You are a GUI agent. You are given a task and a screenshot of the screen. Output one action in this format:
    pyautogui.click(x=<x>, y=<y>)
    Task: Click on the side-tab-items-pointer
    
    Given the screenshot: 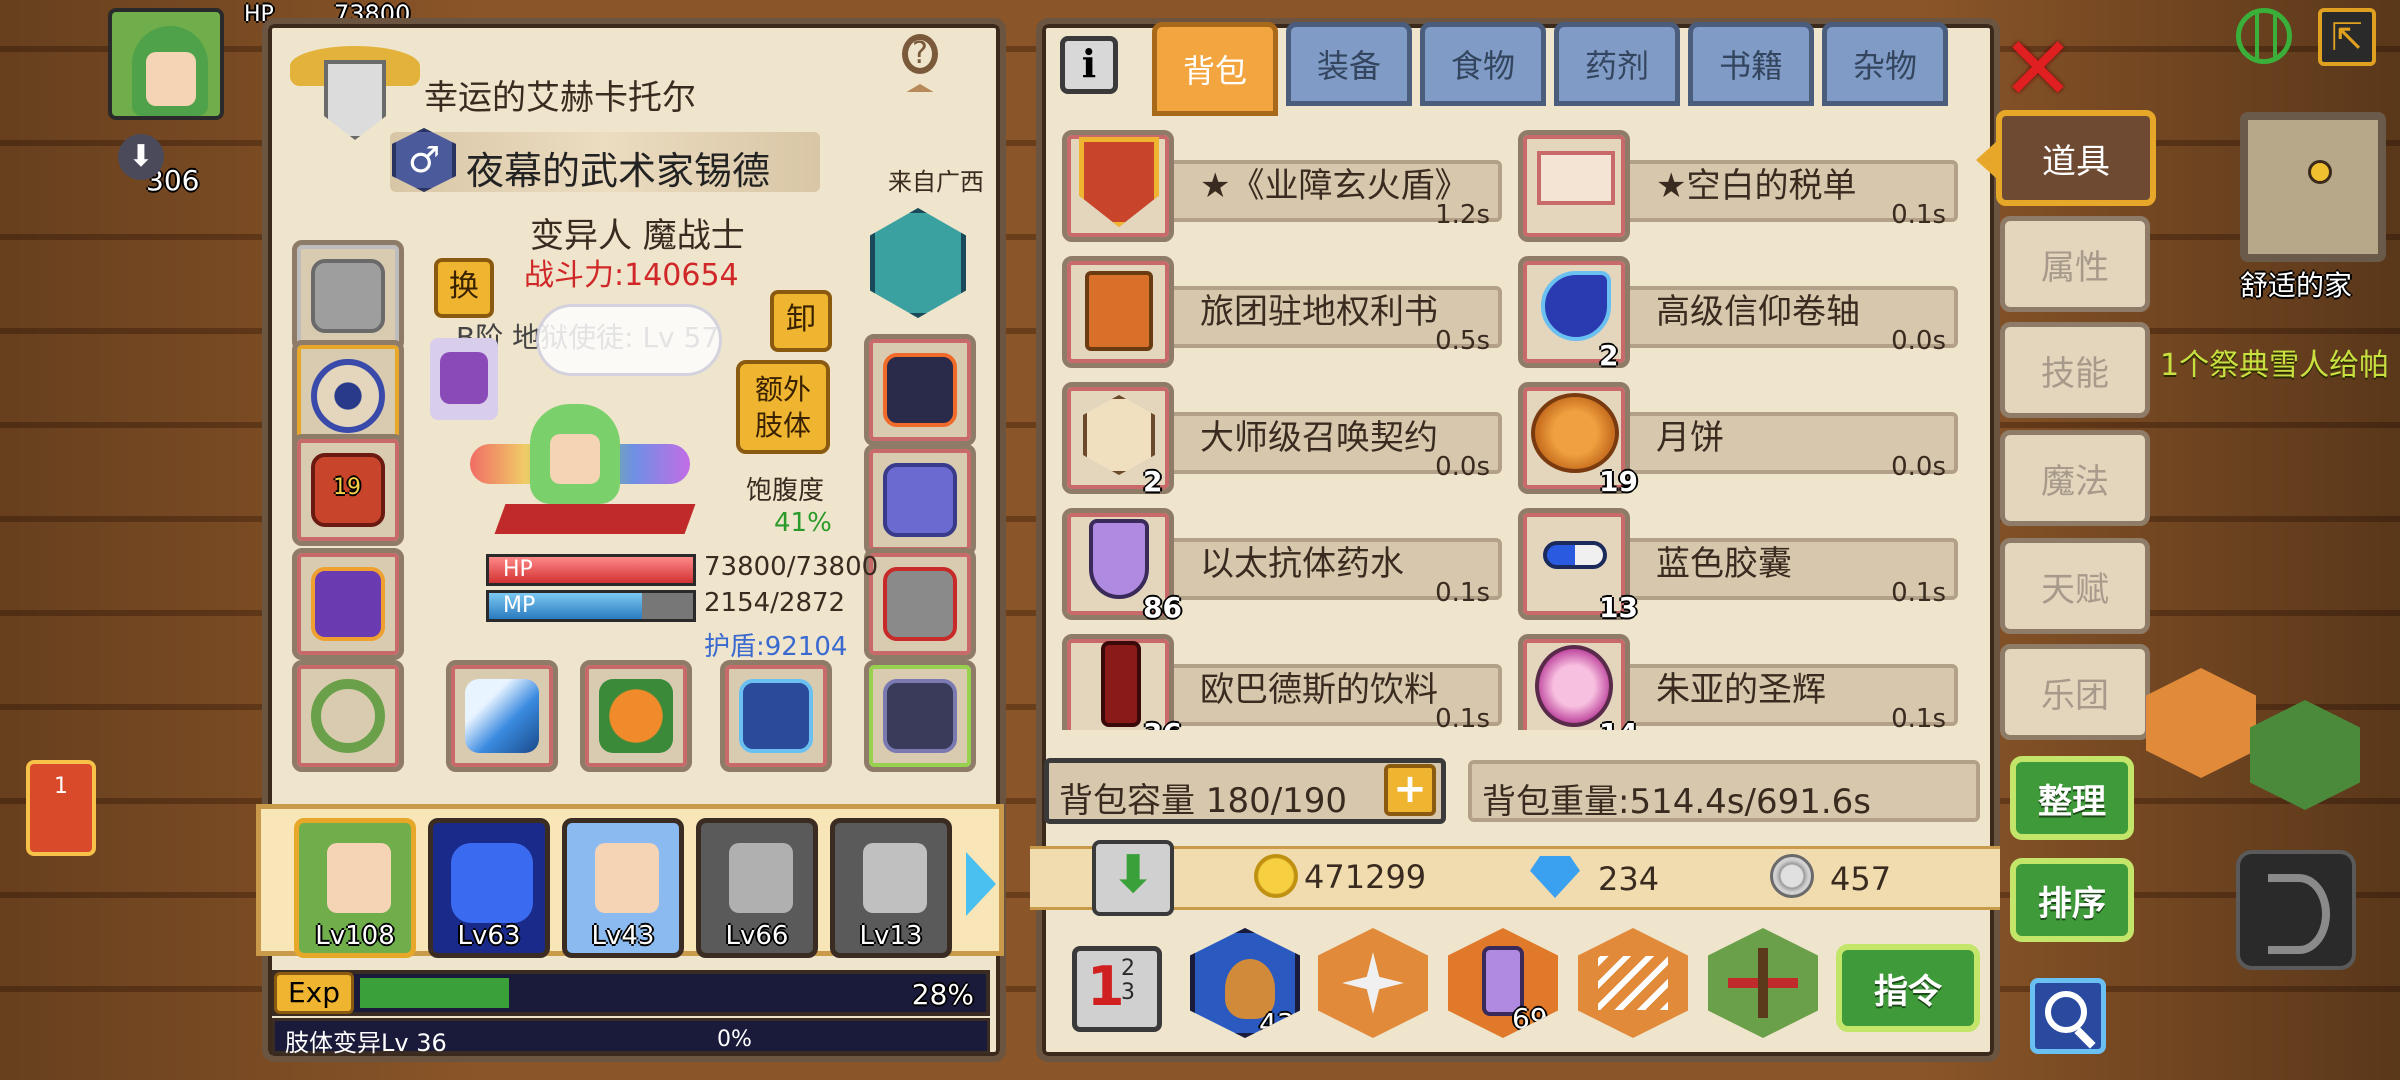 What is the action you would take?
    pyautogui.click(x=1986, y=160)
    